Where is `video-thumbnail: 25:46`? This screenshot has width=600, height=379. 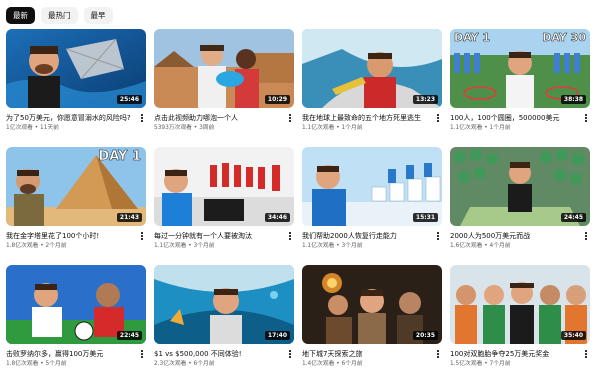 video-thumbnail: 25:46 is located at coordinates (76, 68).